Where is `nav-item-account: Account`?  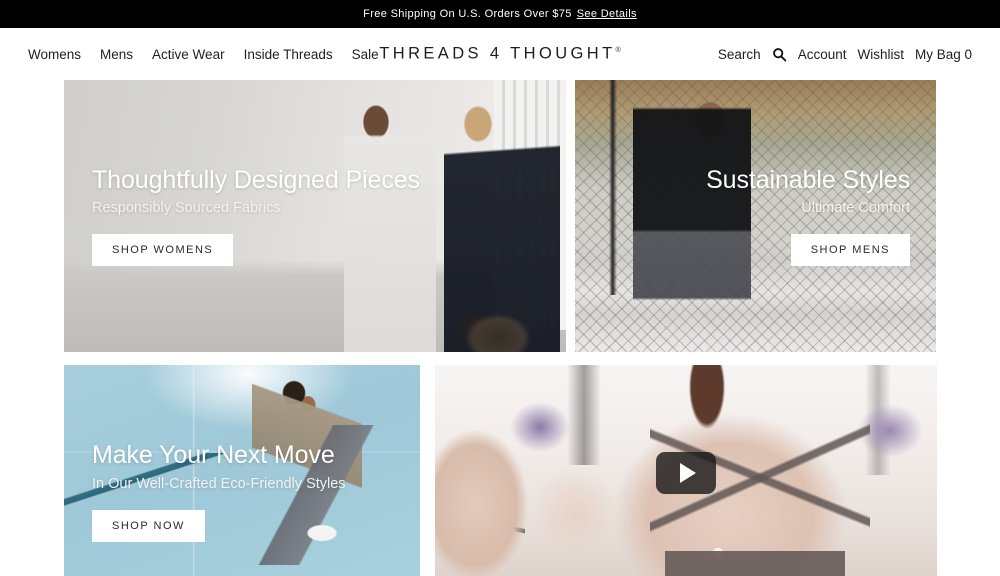 nav-item-account: Account is located at coordinates (822, 54).